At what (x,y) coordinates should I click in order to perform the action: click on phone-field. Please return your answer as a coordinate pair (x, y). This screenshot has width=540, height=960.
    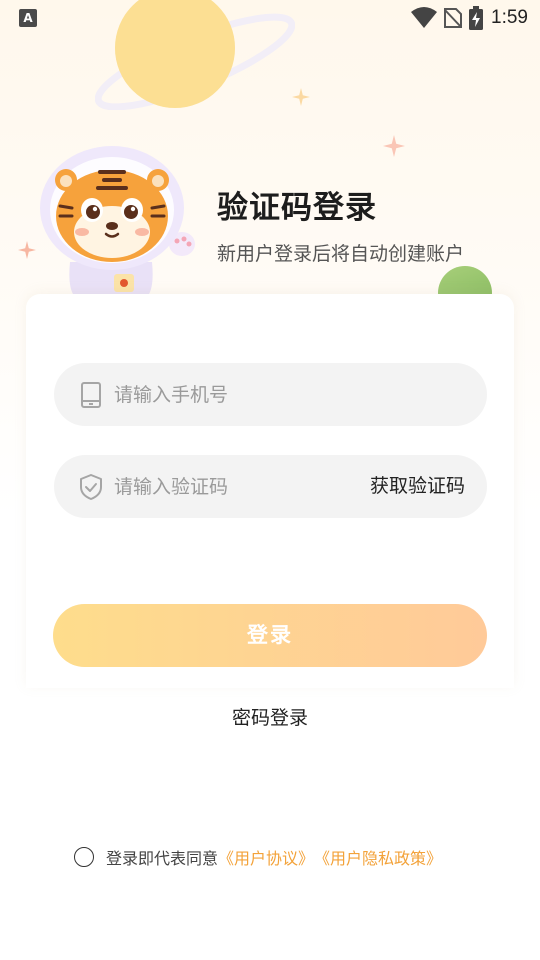
    Looking at the image, I should click on (270, 394).